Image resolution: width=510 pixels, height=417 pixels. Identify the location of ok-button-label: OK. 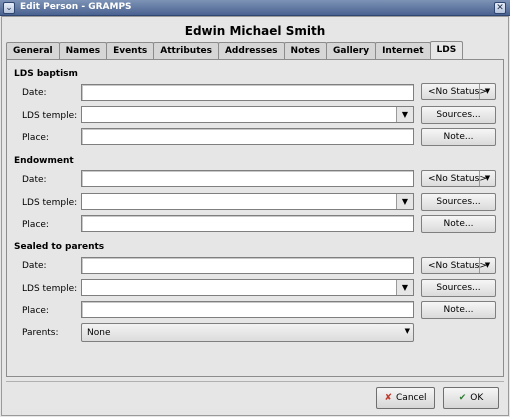
(477, 398).